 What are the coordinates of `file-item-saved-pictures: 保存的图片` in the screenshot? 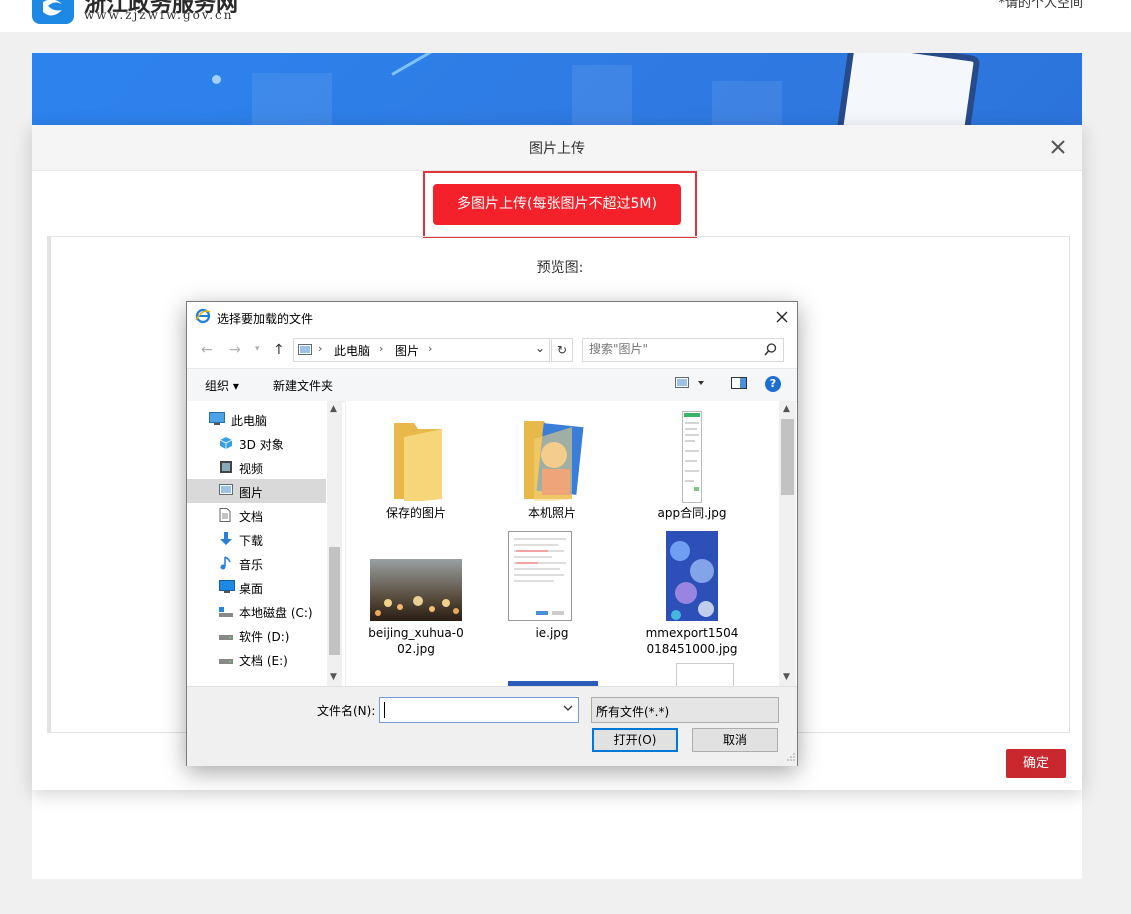 It's located at (416, 466).